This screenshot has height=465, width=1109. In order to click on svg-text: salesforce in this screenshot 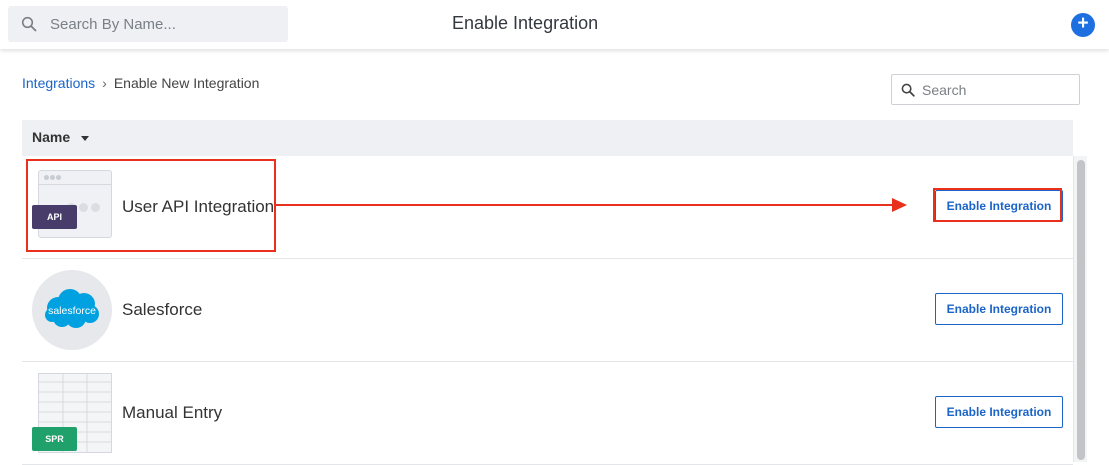, I will do `click(72, 311)`.